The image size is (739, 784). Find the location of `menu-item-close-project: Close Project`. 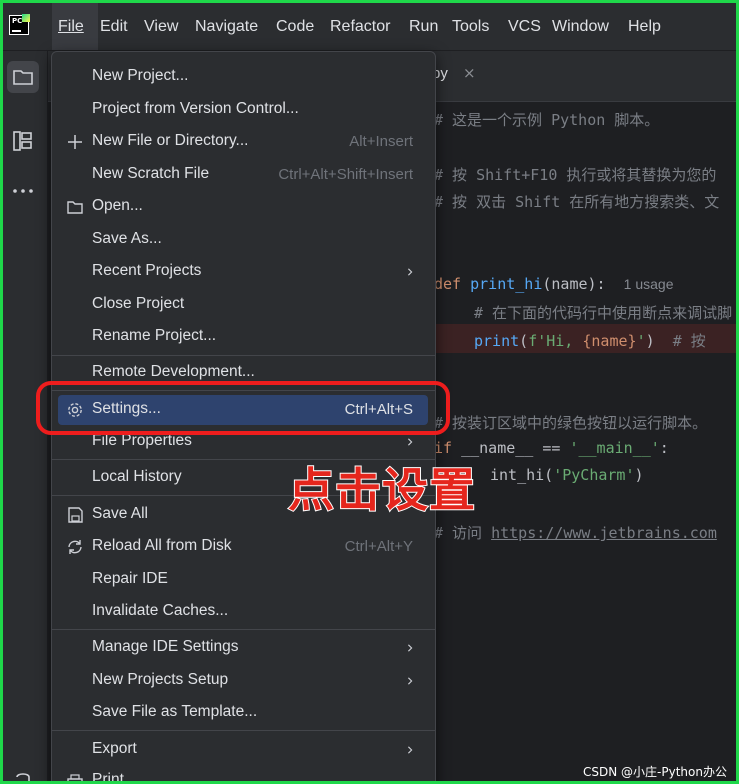

menu-item-close-project: Close Project is located at coordinates (243, 305).